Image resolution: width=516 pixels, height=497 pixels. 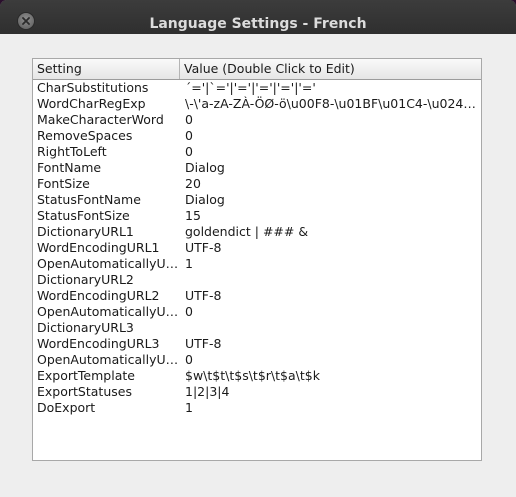 I want to click on title-bar: Language Settings - French, so click(x=258, y=17).